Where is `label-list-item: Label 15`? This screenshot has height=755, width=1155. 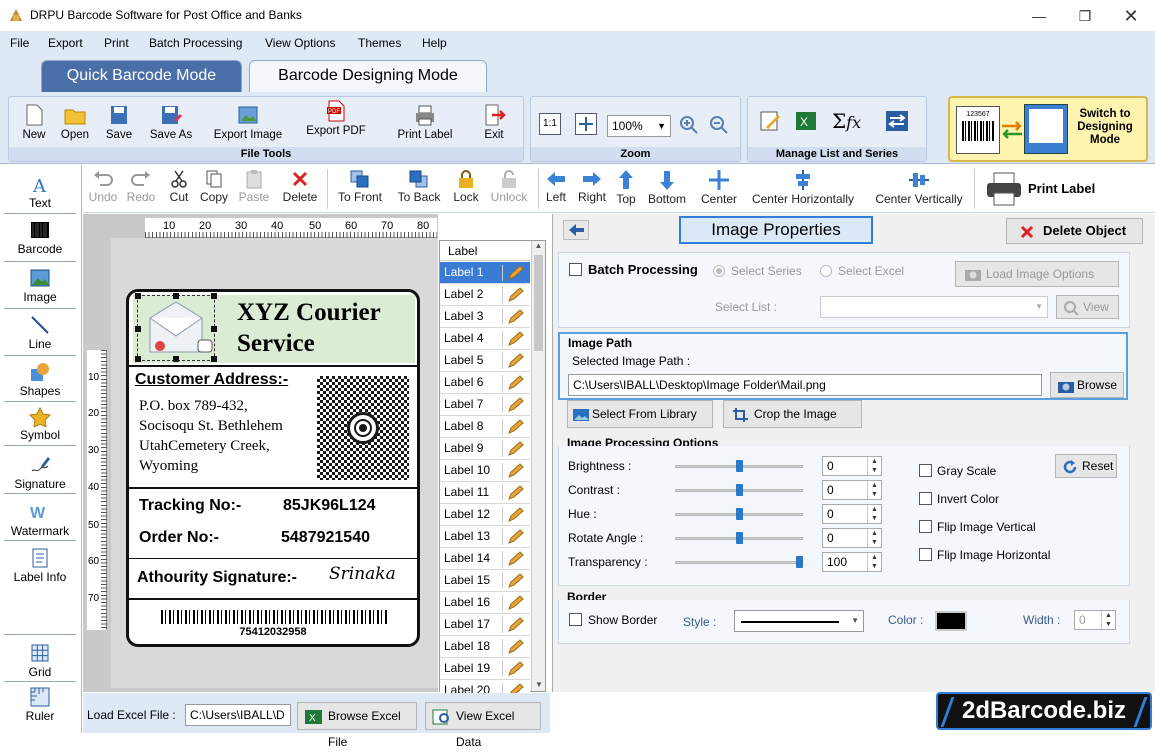 label-list-item: Label 15 is located at coordinates (485, 581).